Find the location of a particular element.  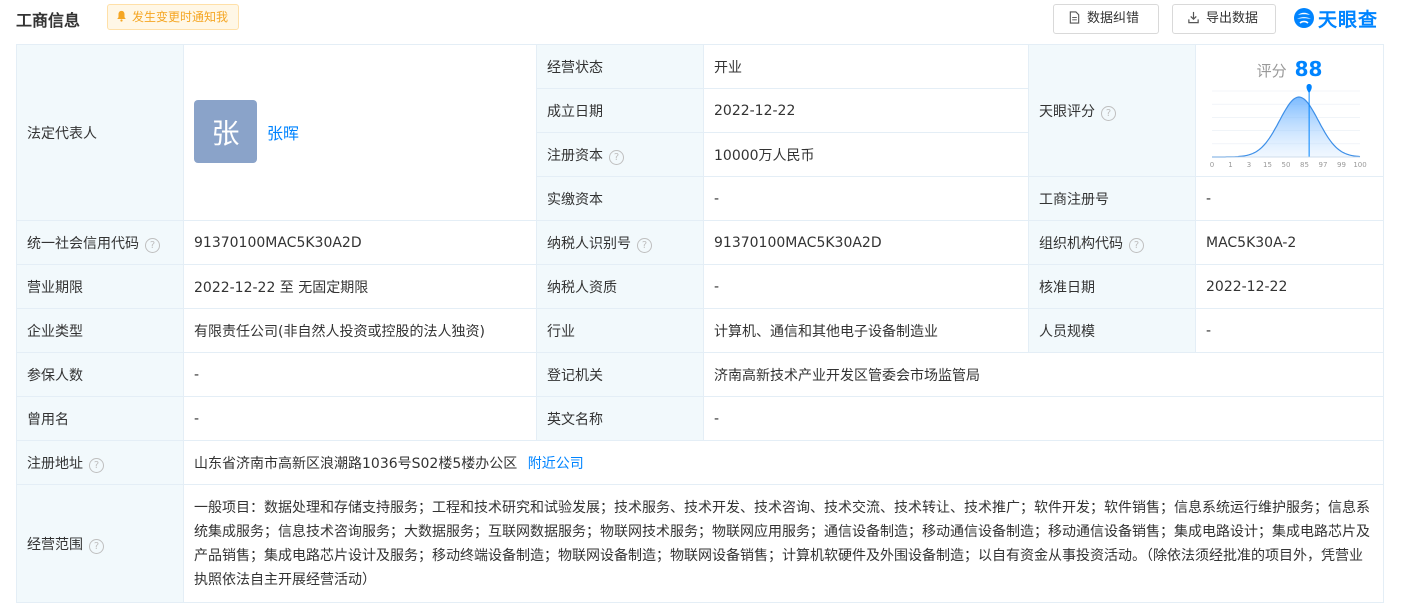

legal-rep-name-link: 张晖 is located at coordinates (283, 132).